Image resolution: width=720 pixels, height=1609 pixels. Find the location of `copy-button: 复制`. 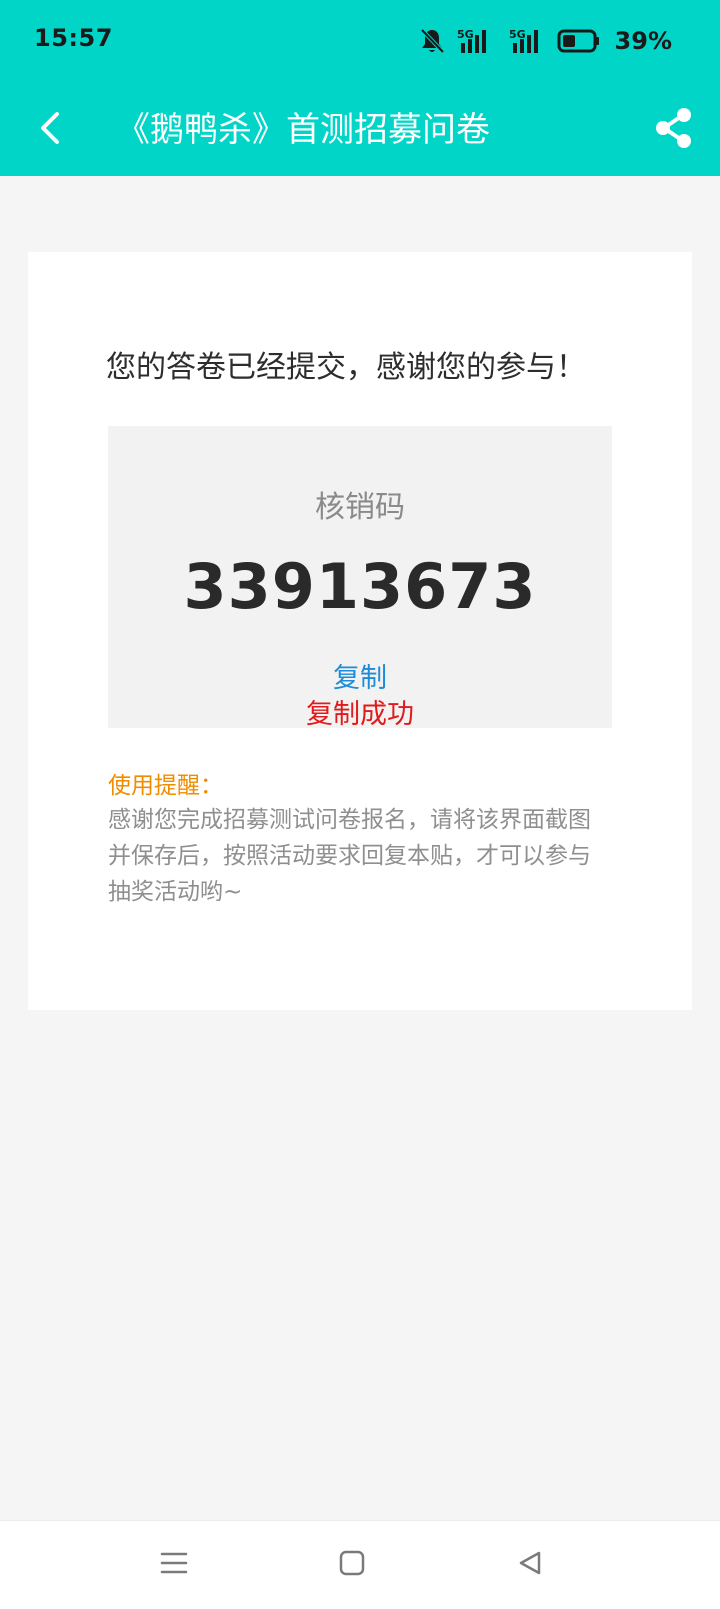

copy-button: 复制 is located at coordinates (360, 675).